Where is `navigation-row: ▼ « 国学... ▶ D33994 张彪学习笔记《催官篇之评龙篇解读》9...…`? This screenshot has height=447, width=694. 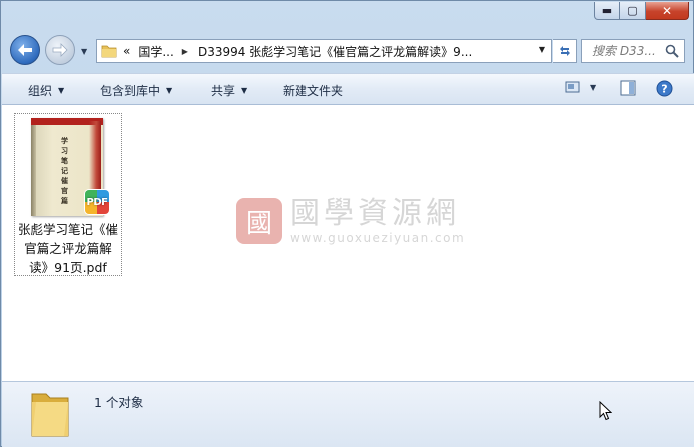
navigation-row: ▼ « 国学... ▶ D33994 张彪学习笔记《催官篇之评龙篇解读》9...… is located at coordinates (347, 50).